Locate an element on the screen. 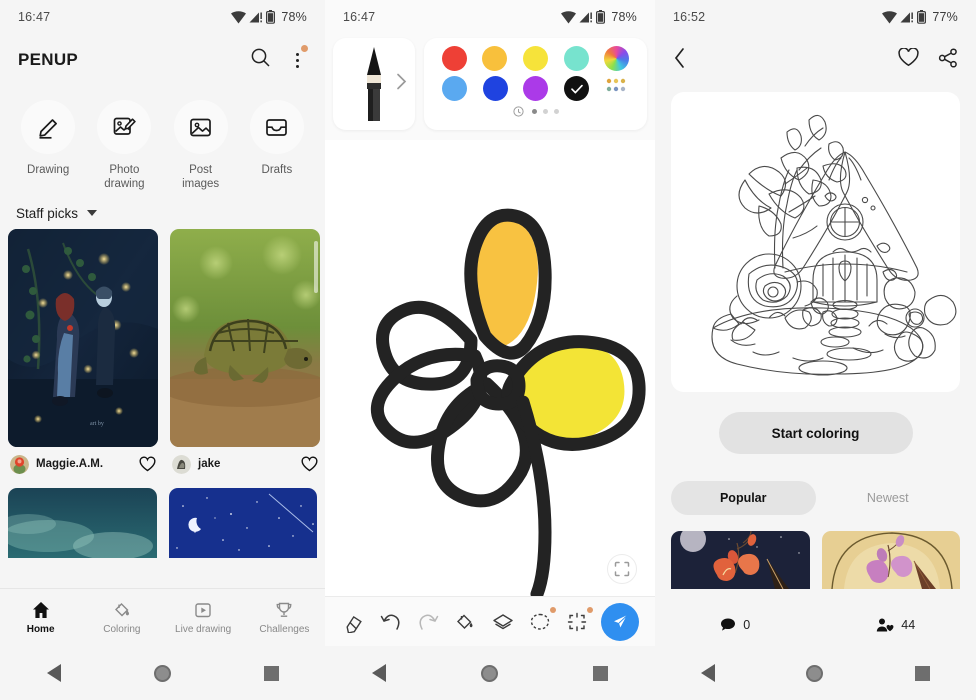  recent-colors-grid-icon is located at coordinates (617, 88).